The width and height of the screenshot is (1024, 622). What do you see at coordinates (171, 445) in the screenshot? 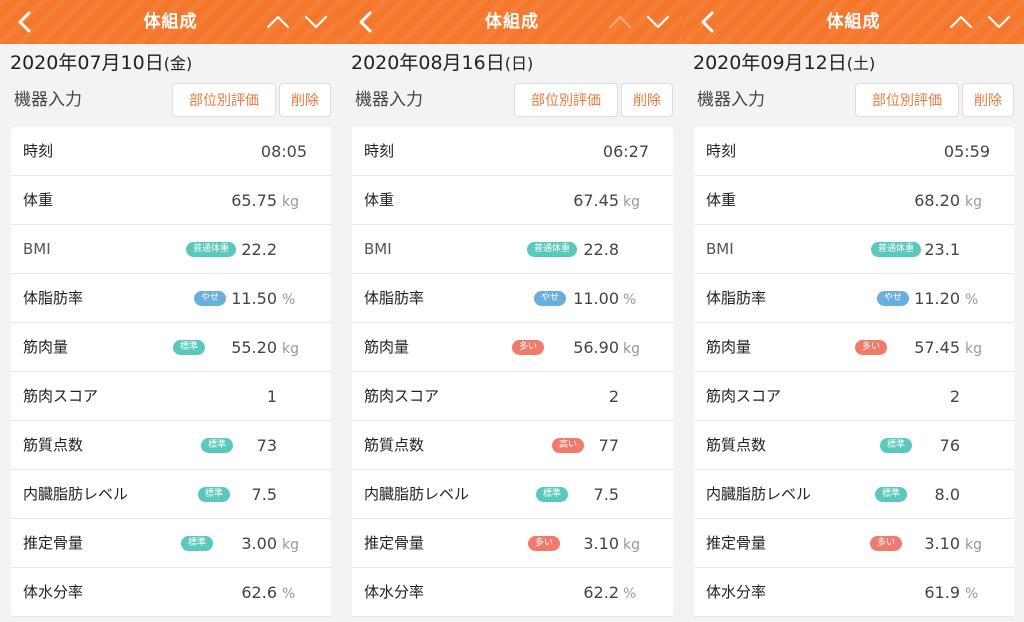
I see `row-muscle-quality: 筋質点数 標準 73` at bounding box center [171, 445].